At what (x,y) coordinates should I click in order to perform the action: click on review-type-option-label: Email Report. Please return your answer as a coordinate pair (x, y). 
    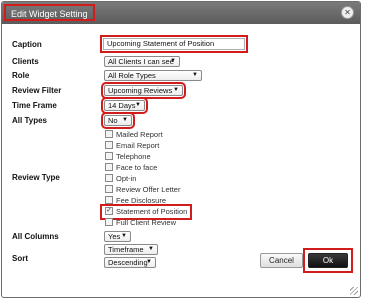
    Looking at the image, I should click on (138, 145).